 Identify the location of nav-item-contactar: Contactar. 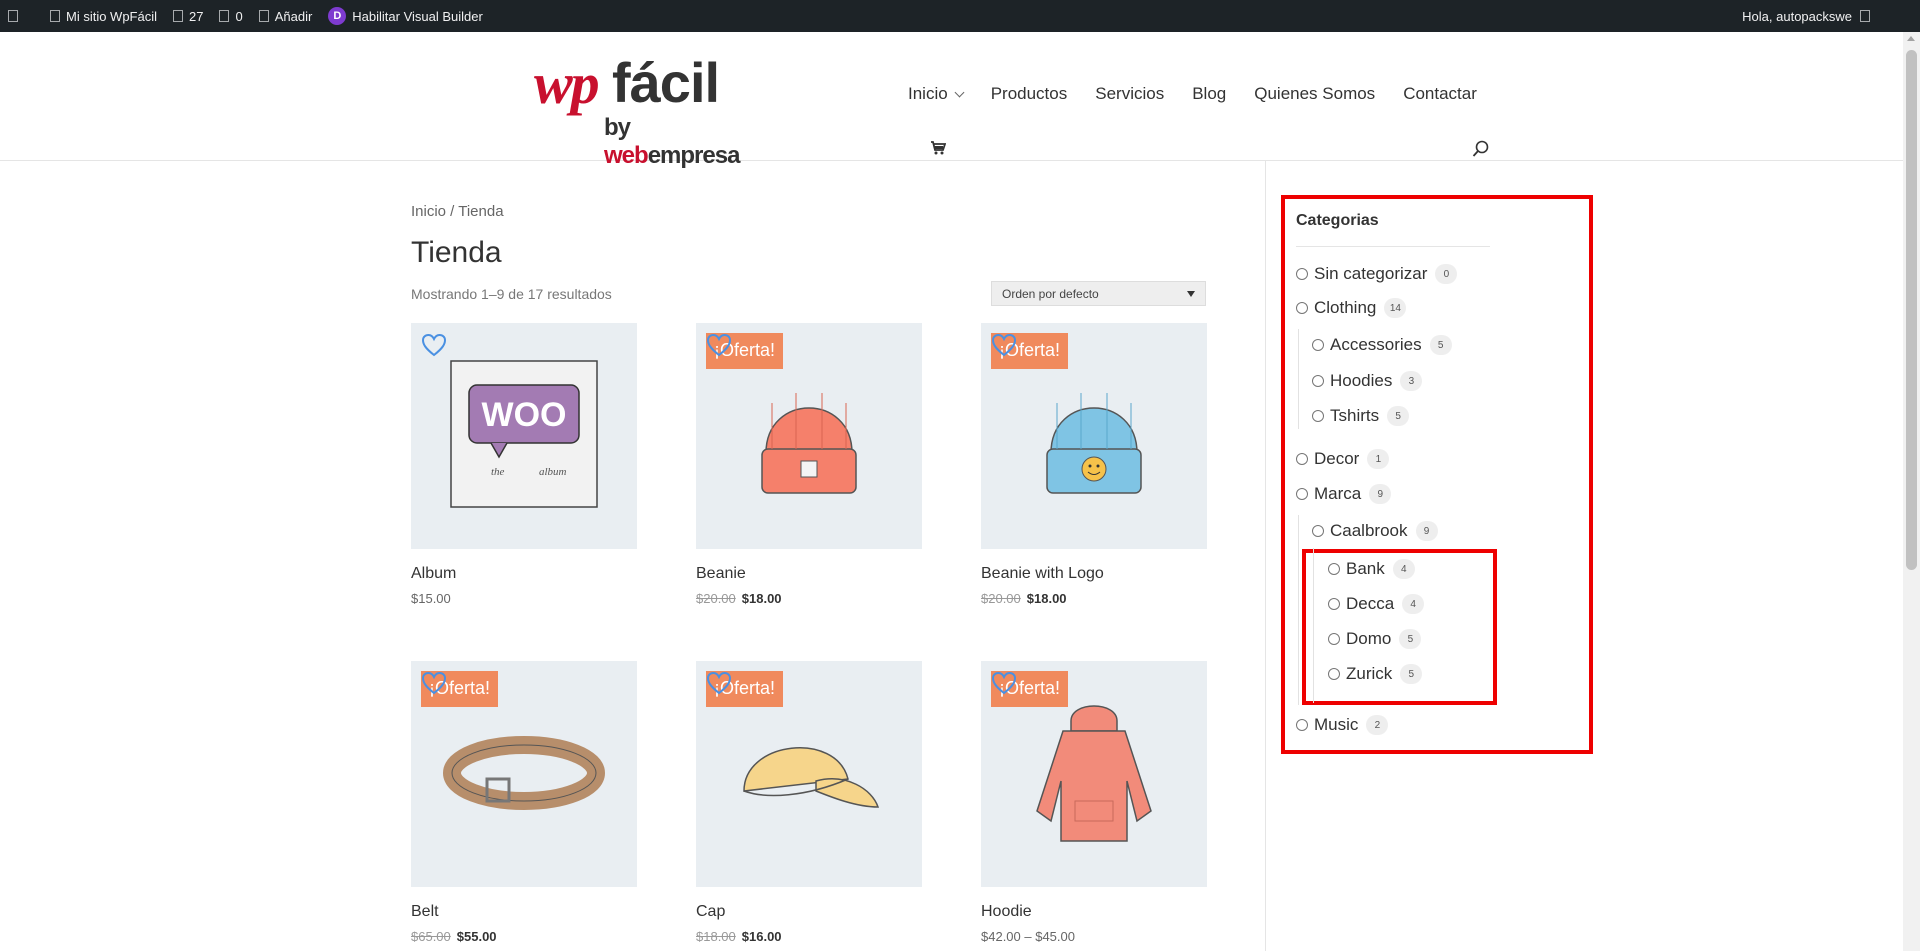
(1440, 94).